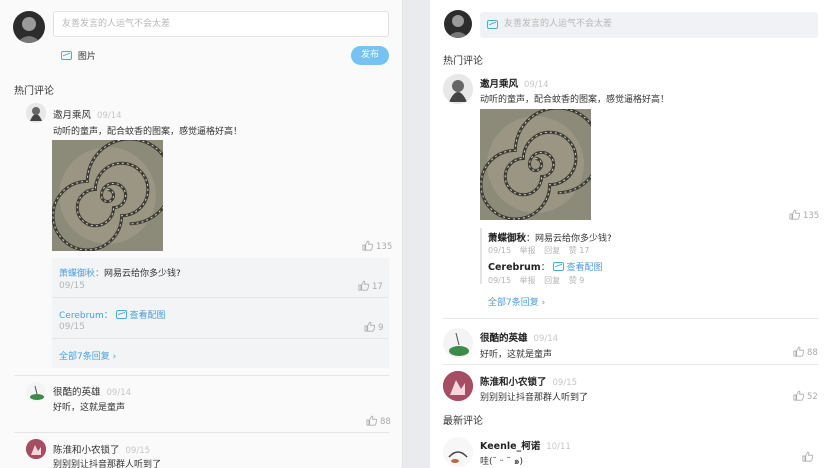 Image resolution: width=832 pixels, height=468 pixels. I want to click on comment-date: 10/11, so click(558, 447).